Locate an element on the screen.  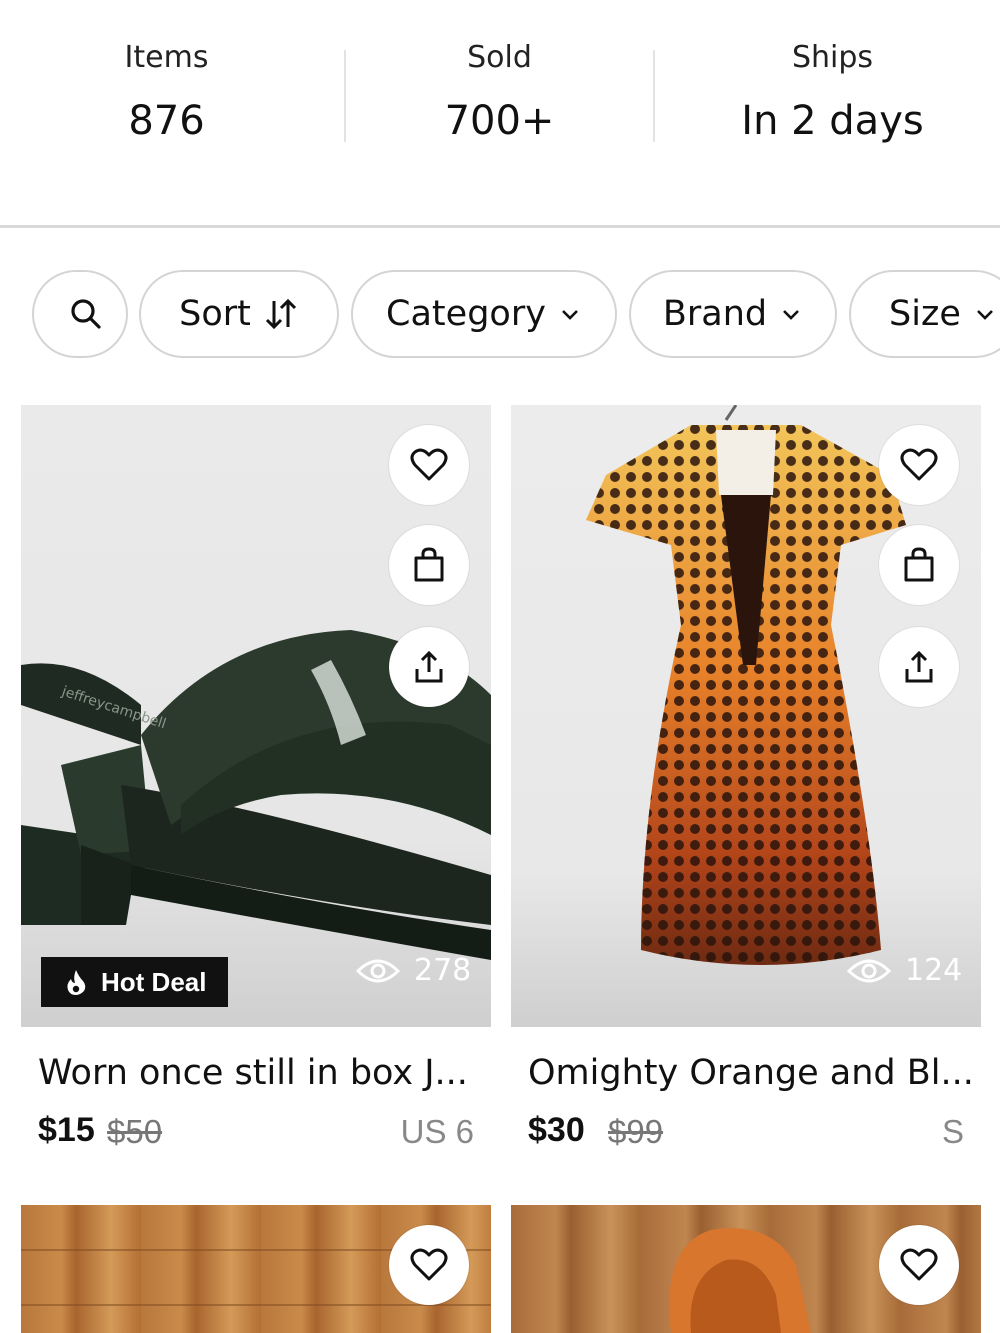
search-button is located at coordinates (80, 314).